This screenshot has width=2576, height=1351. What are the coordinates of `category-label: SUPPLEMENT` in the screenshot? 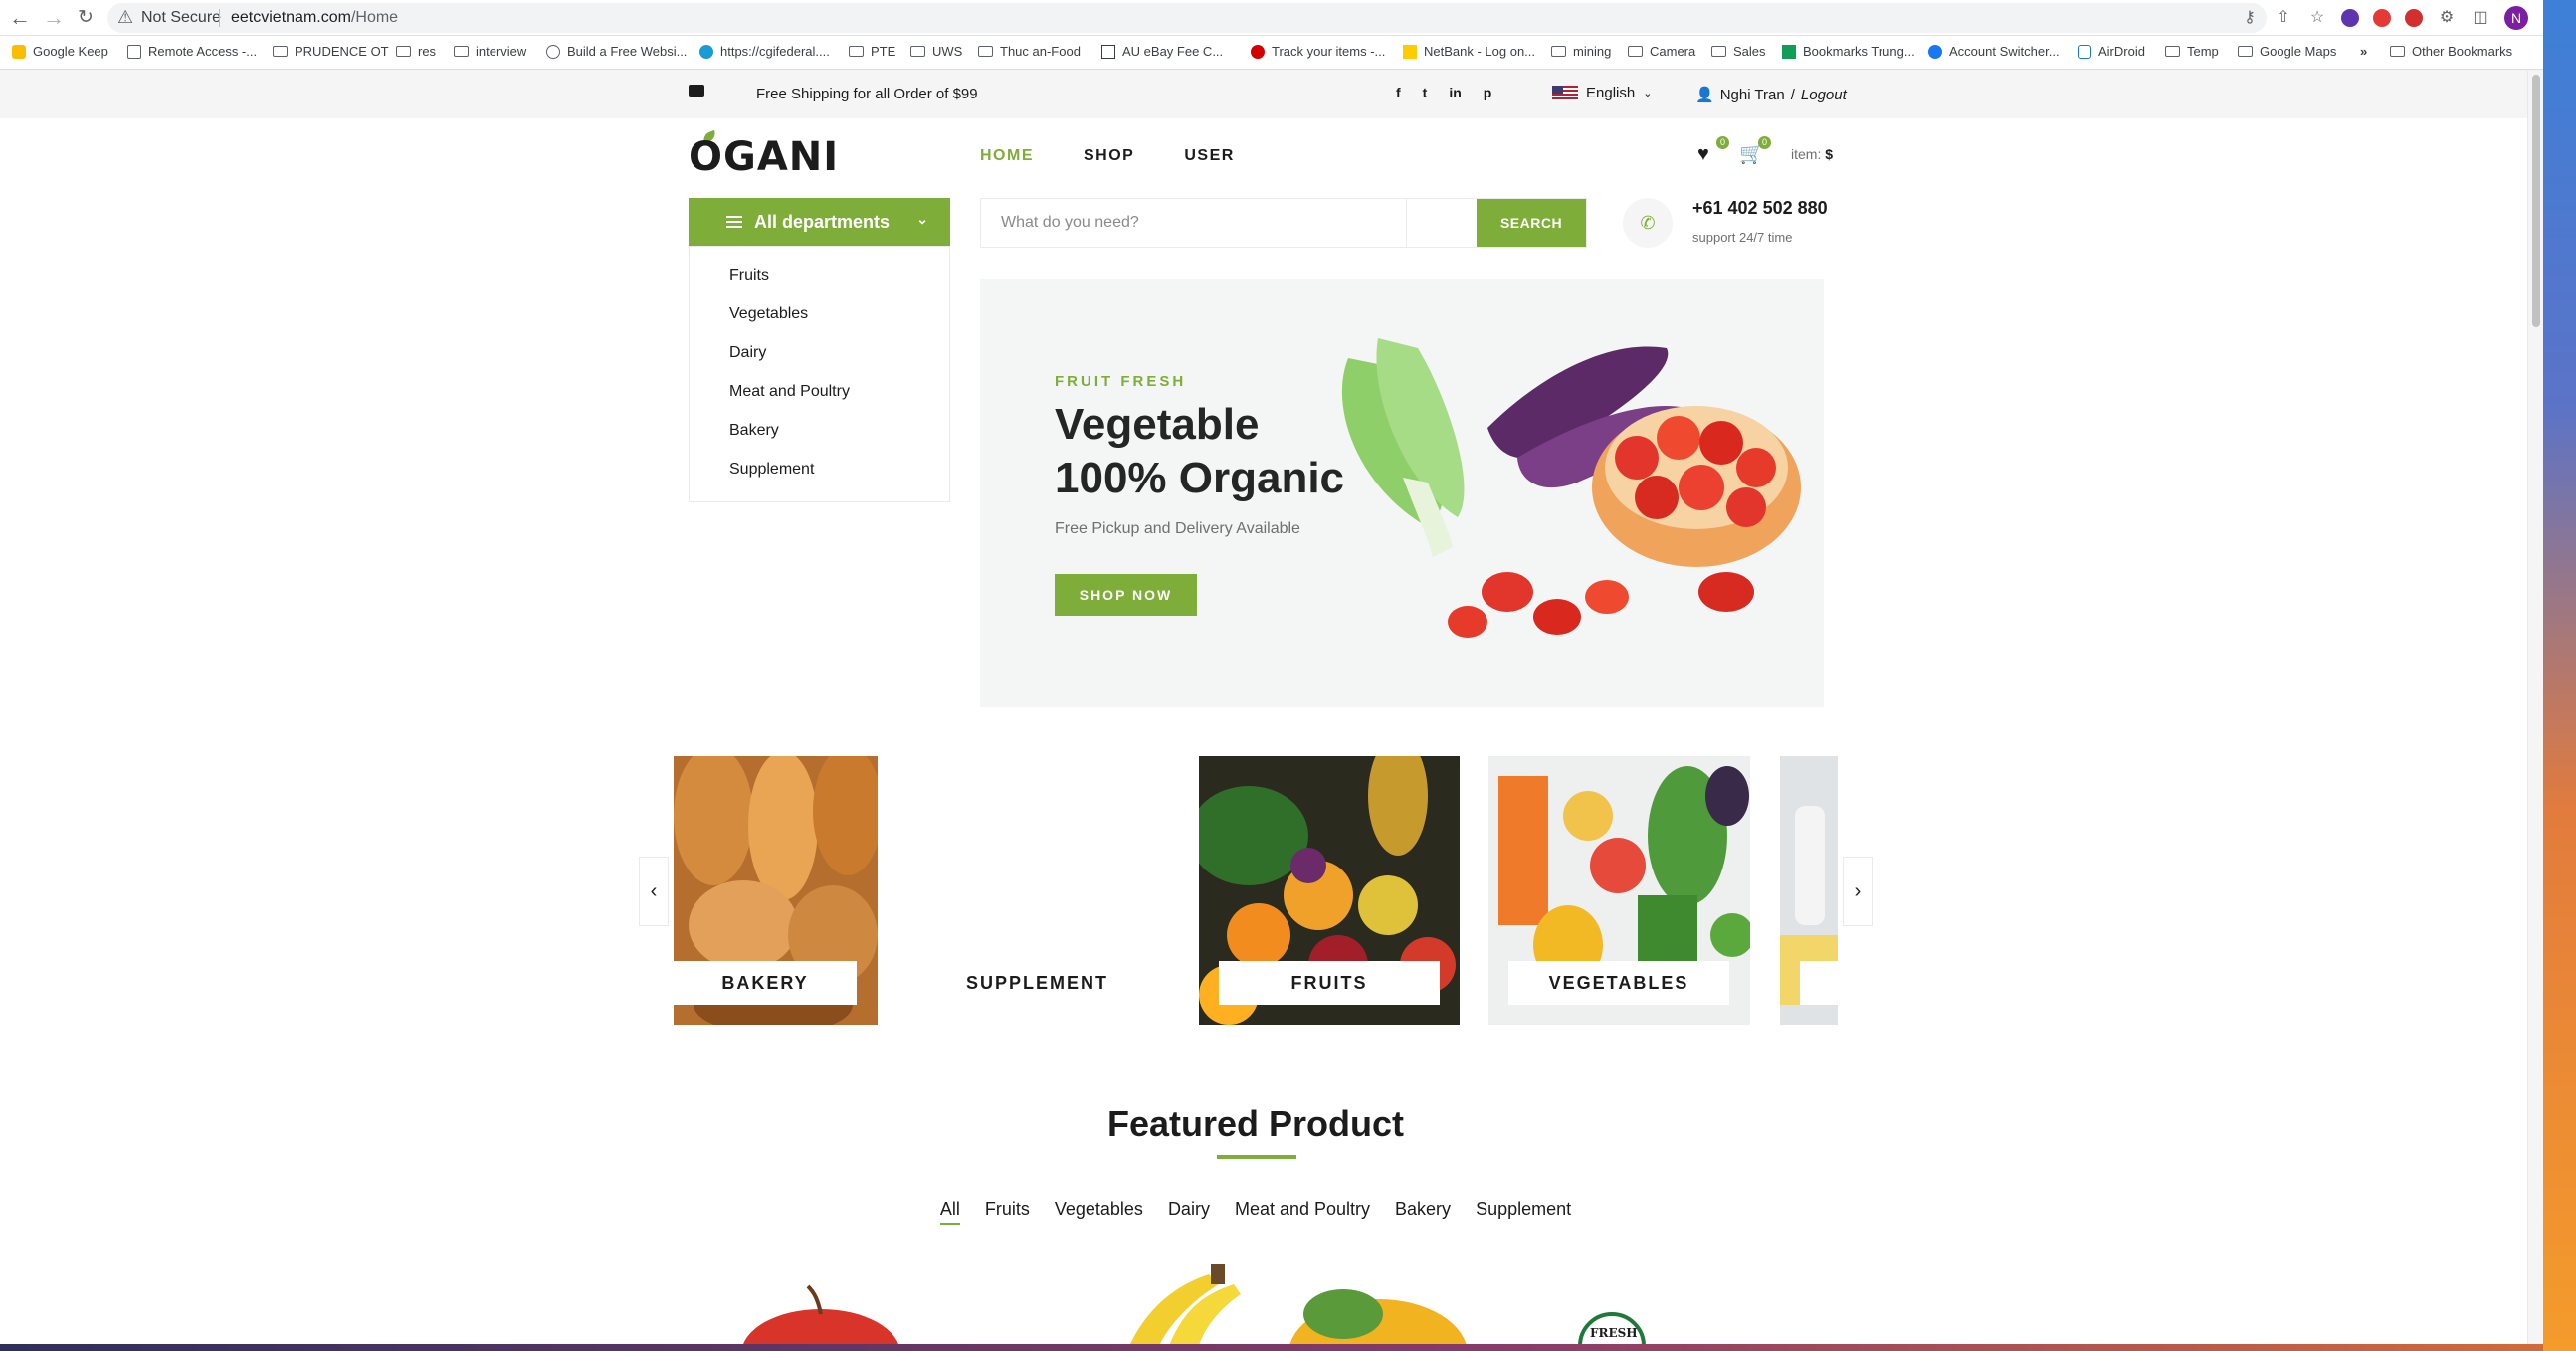 It's located at (1037, 983).